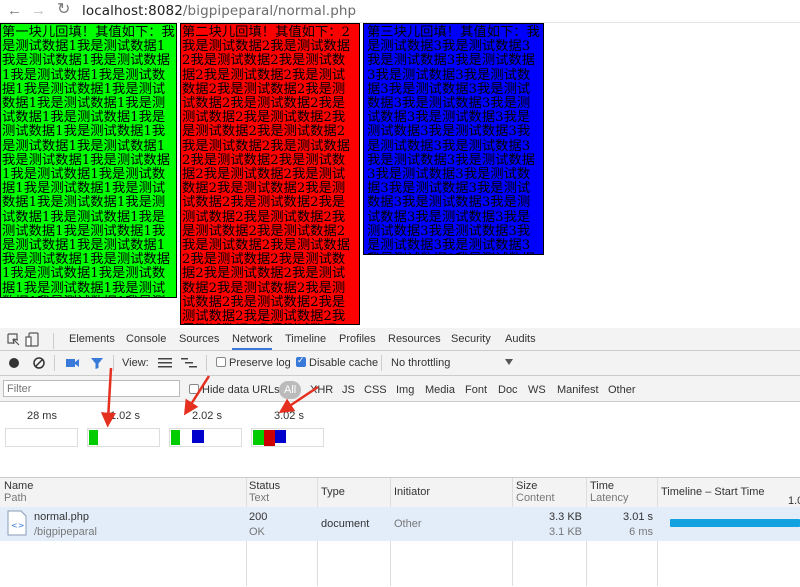  I want to click on filter-font: Font, so click(476, 390).